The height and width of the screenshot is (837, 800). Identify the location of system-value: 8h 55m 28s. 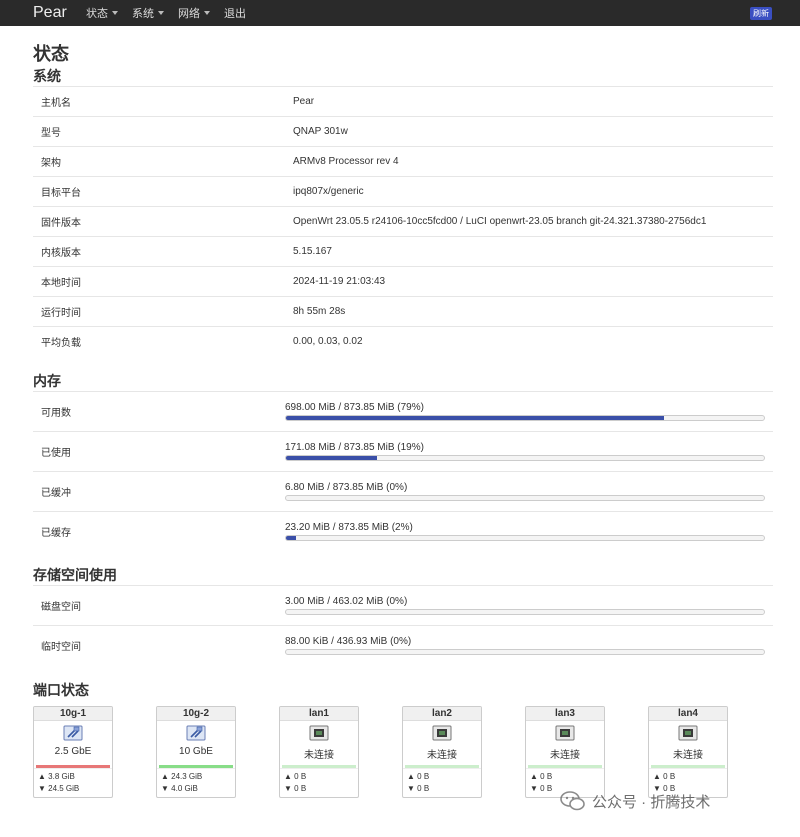
(529, 311).